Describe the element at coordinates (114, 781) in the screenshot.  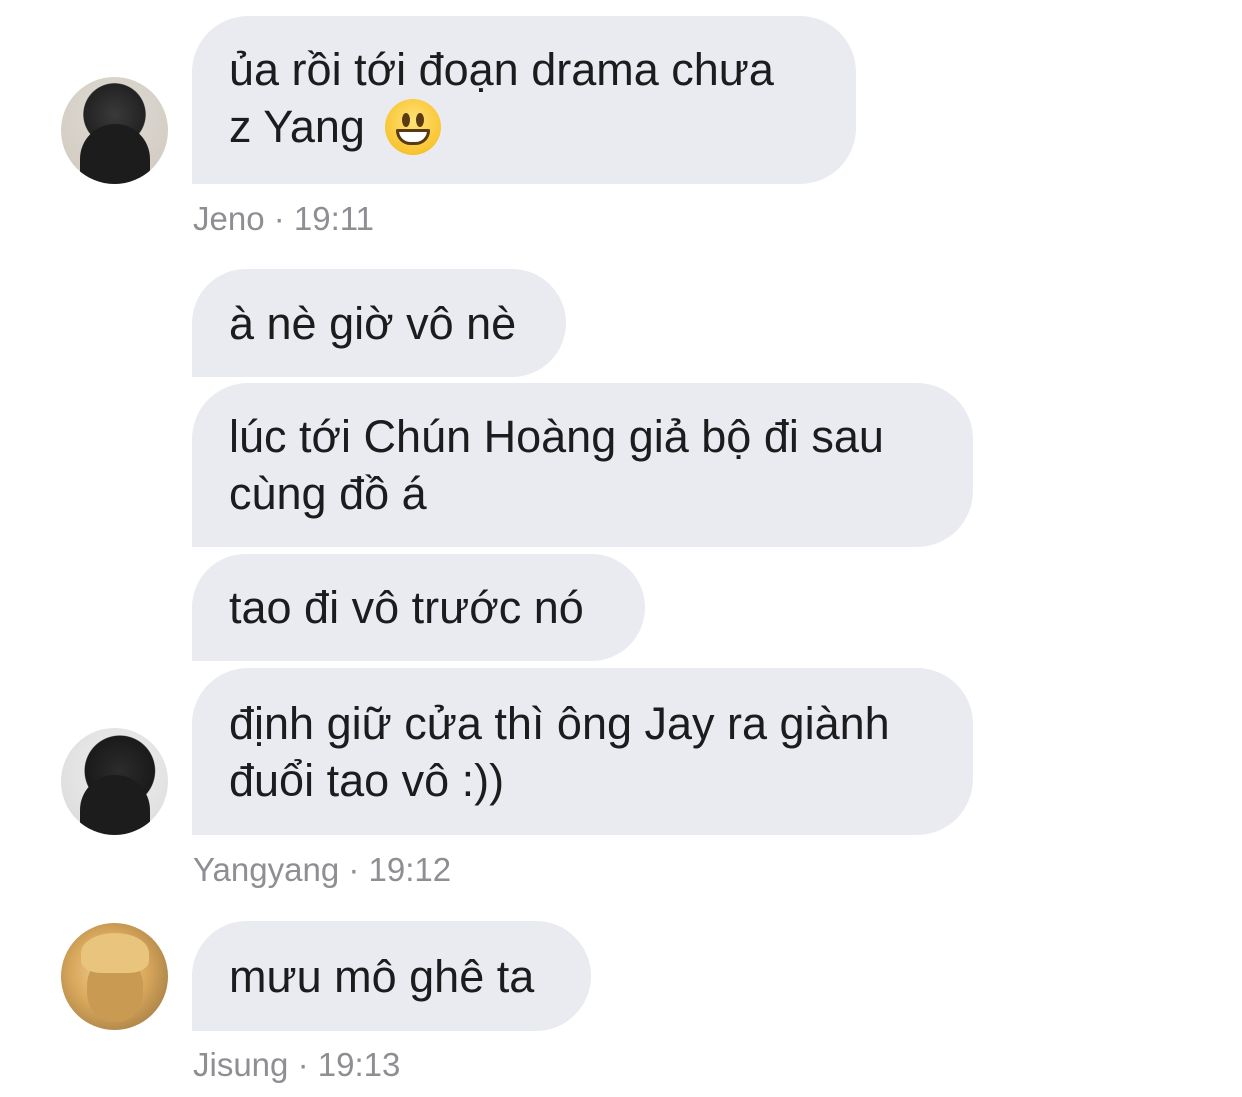
I see `avatar-yangyang` at that location.